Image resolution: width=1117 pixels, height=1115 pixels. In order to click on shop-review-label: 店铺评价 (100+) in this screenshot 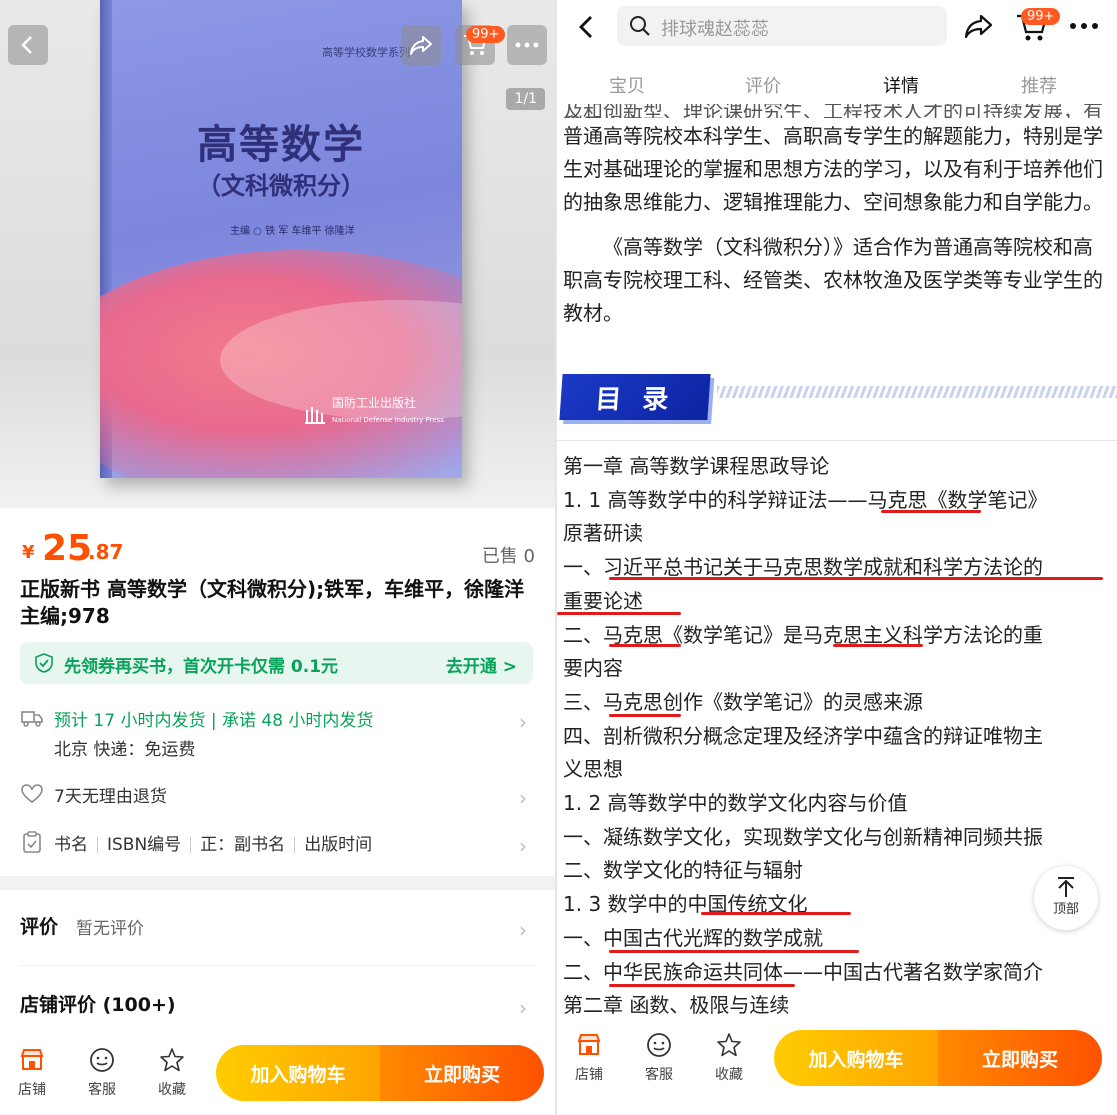, I will do `click(98, 1005)`.